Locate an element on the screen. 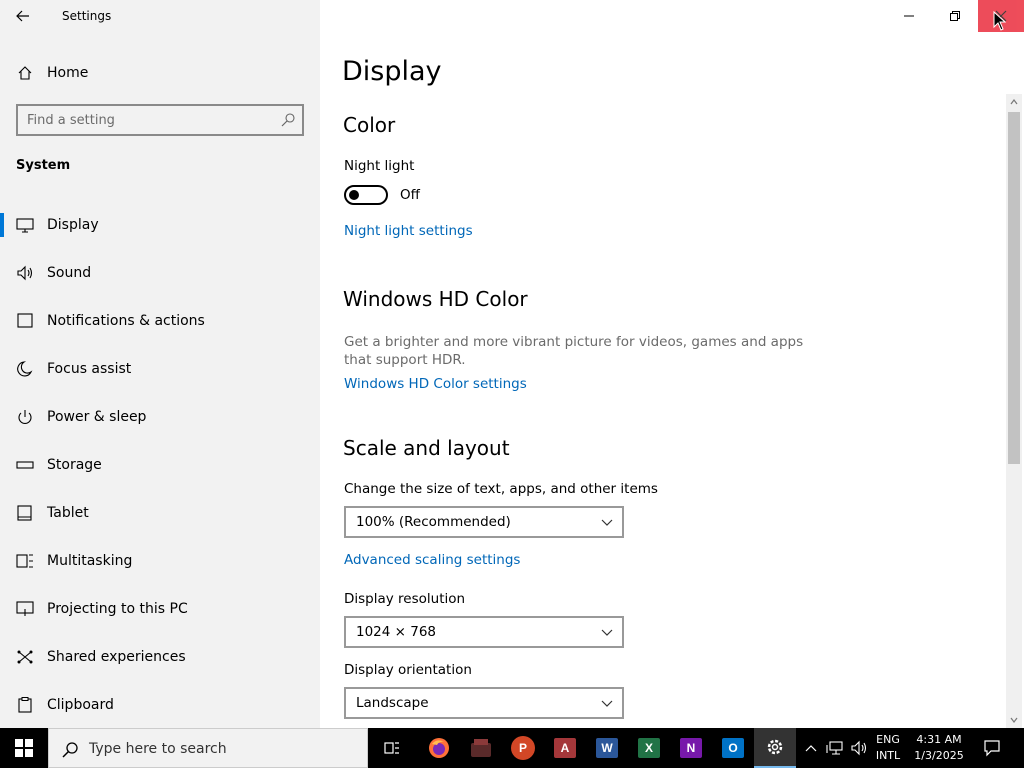  sidebar-item-display: Display is located at coordinates (160, 225).